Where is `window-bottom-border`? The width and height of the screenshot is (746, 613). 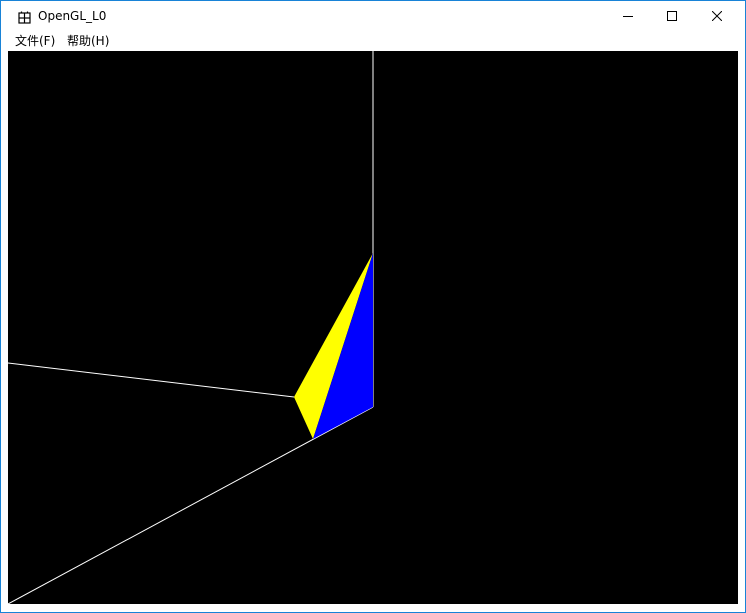 window-bottom-border is located at coordinates (373, 608).